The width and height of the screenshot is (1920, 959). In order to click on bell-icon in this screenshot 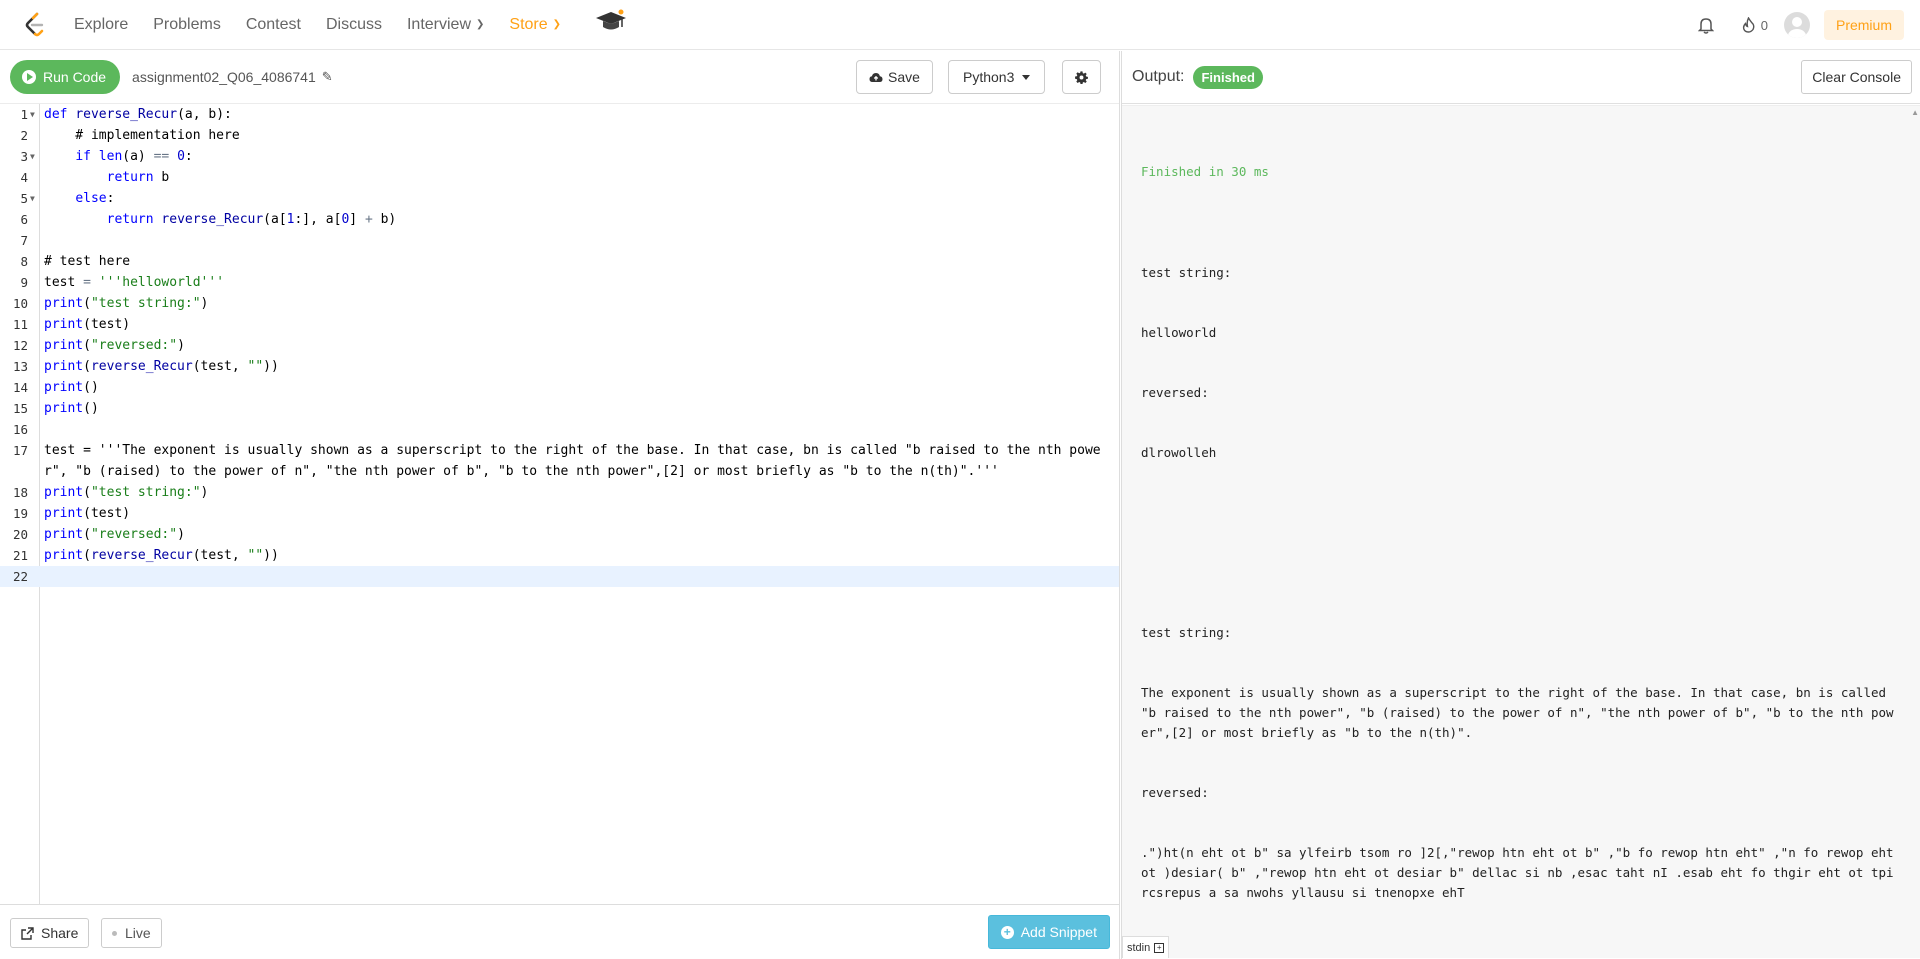, I will do `click(1705, 25)`.